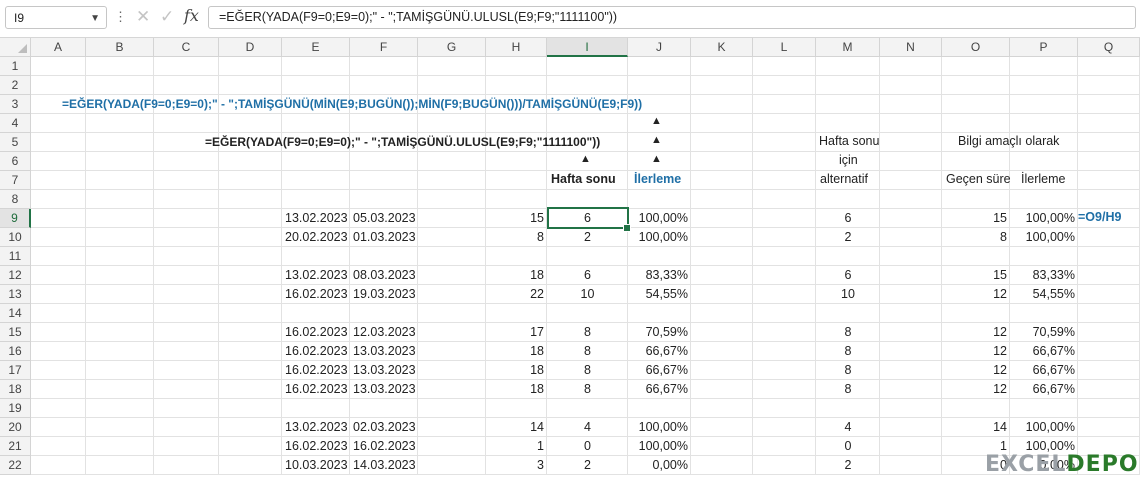 The height and width of the screenshot is (477, 1140). I want to click on column-header-E: E, so click(316, 47).